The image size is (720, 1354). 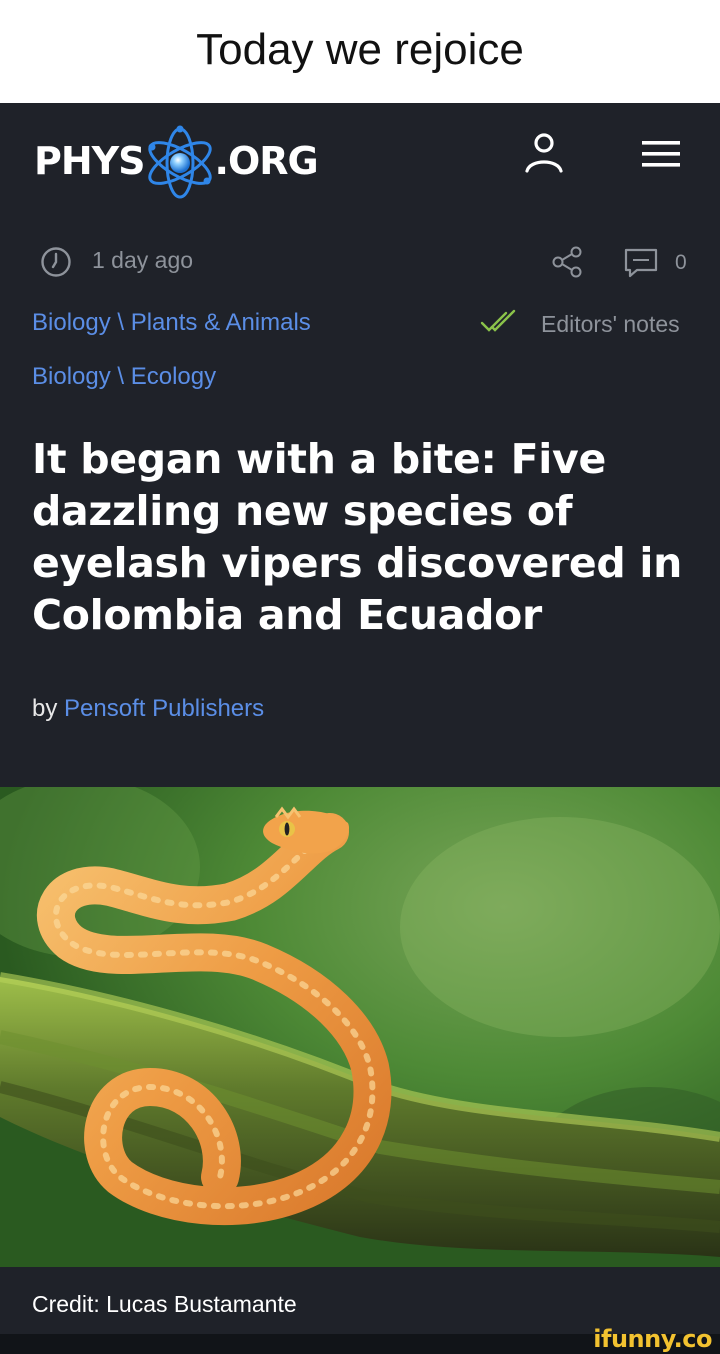 I want to click on breadcrumb-plants-animals: Biology \ Plants & Animals, so click(x=171, y=323).